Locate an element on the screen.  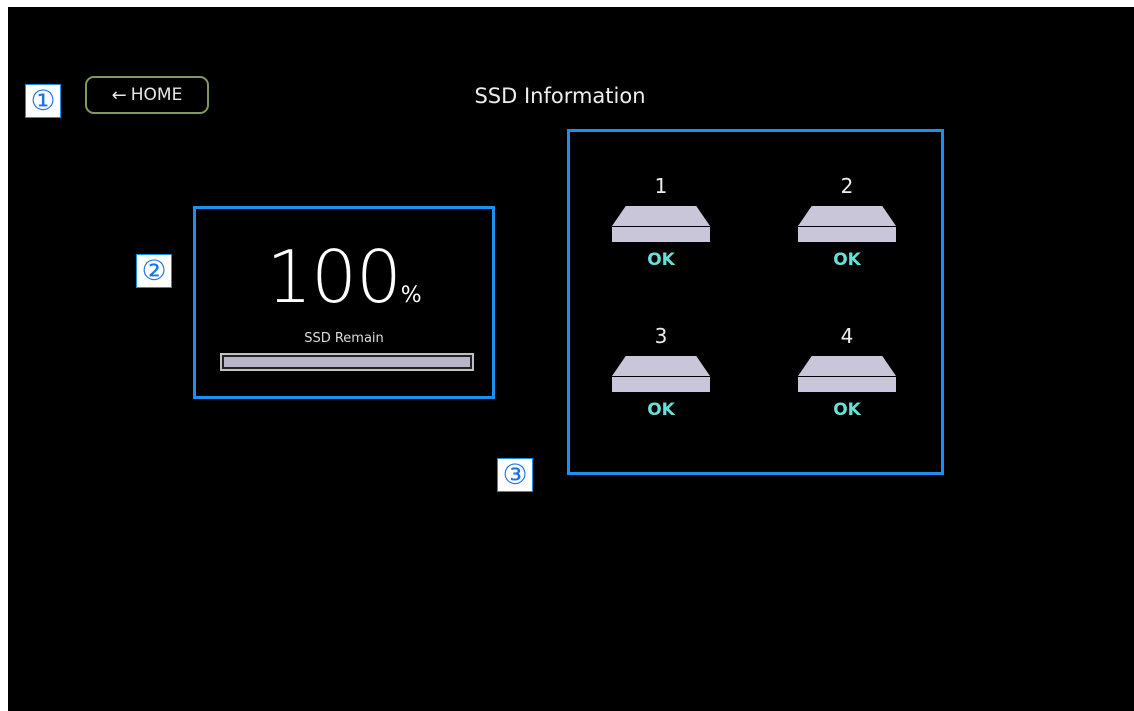
ssd-slot-1: 1 OK is located at coordinates (661, 222).